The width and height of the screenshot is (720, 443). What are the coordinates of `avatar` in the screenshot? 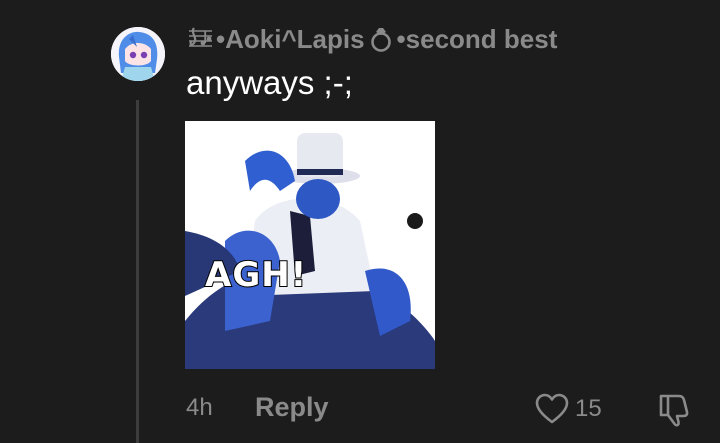 It's located at (138, 54).